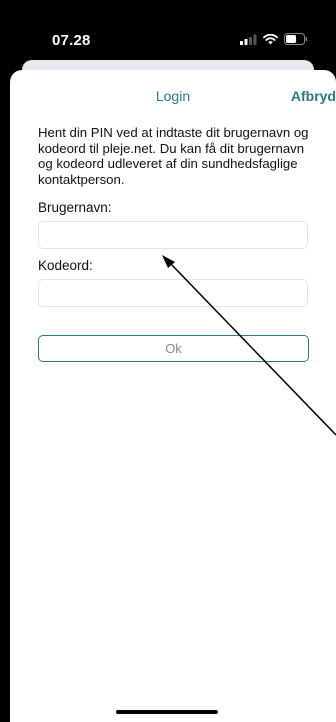  Describe the element at coordinates (248, 39) in the screenshot. I see `signal-icon` at that location.